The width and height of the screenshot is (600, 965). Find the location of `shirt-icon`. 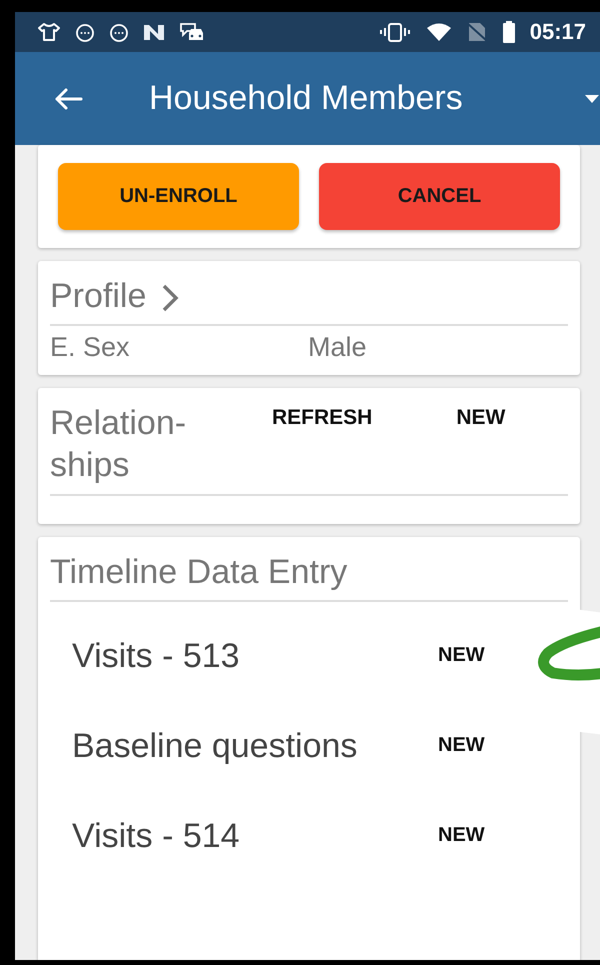

shirt-icon is located at coordinates (49, 32).